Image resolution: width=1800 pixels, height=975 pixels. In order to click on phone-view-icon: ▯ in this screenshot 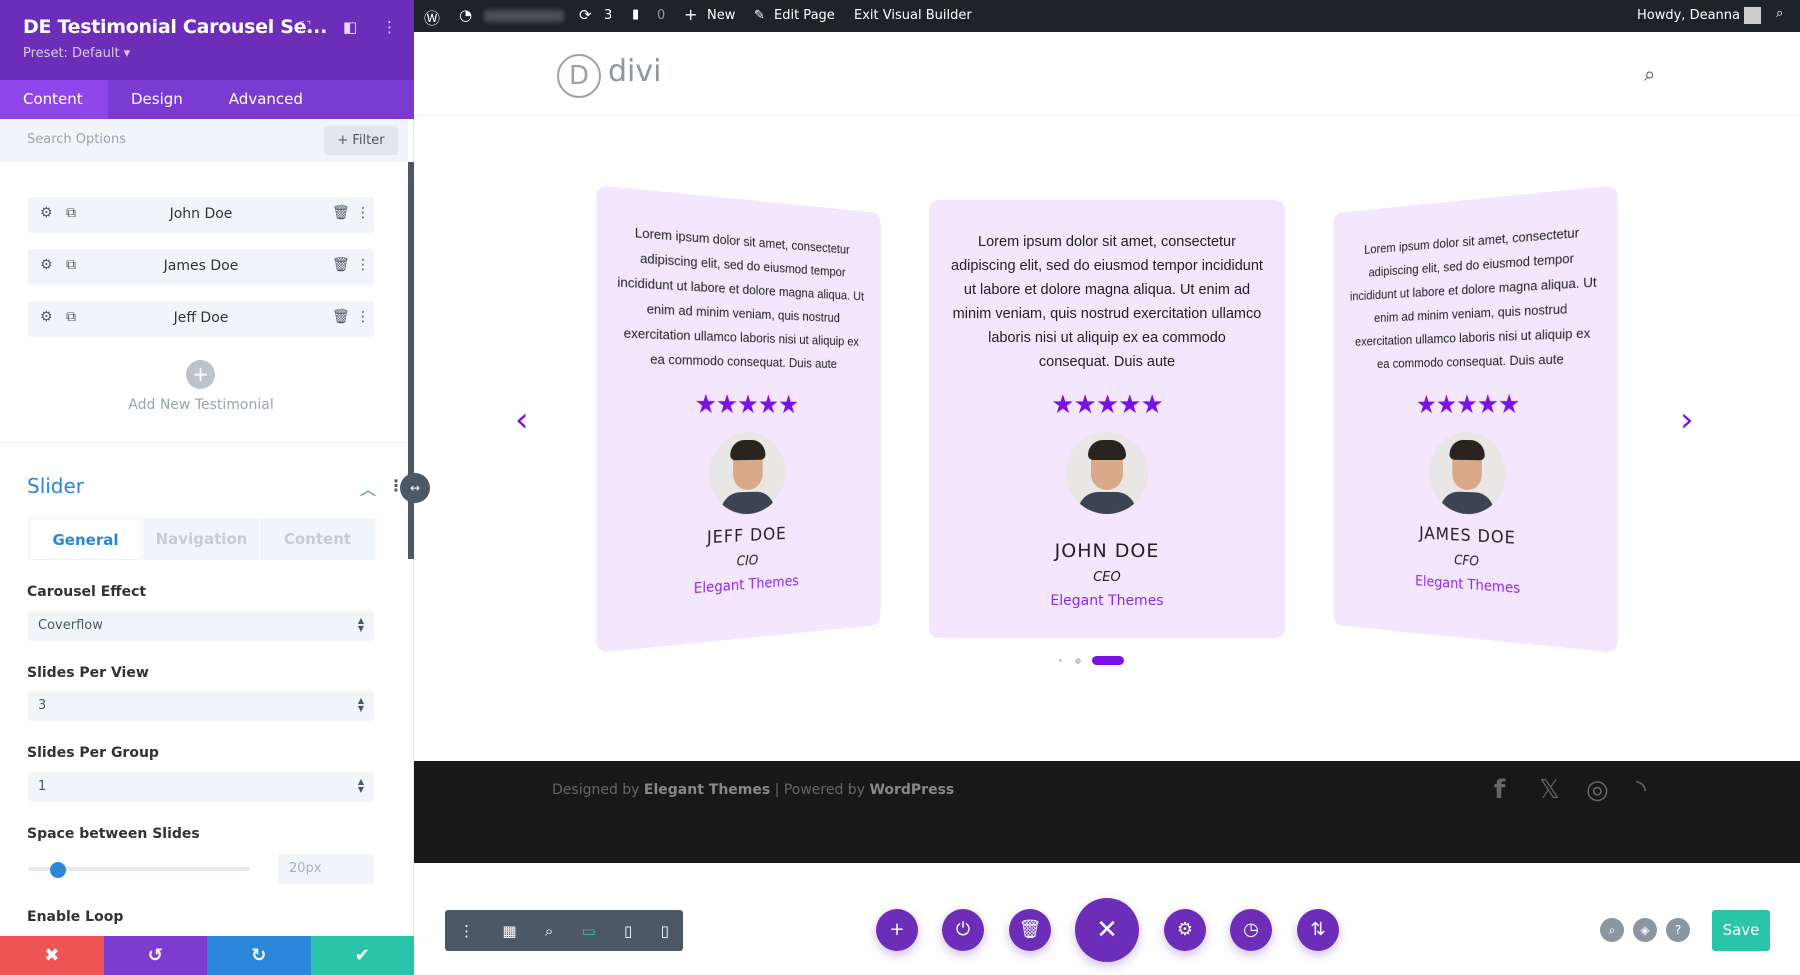, I will do `click(665, 931)`.